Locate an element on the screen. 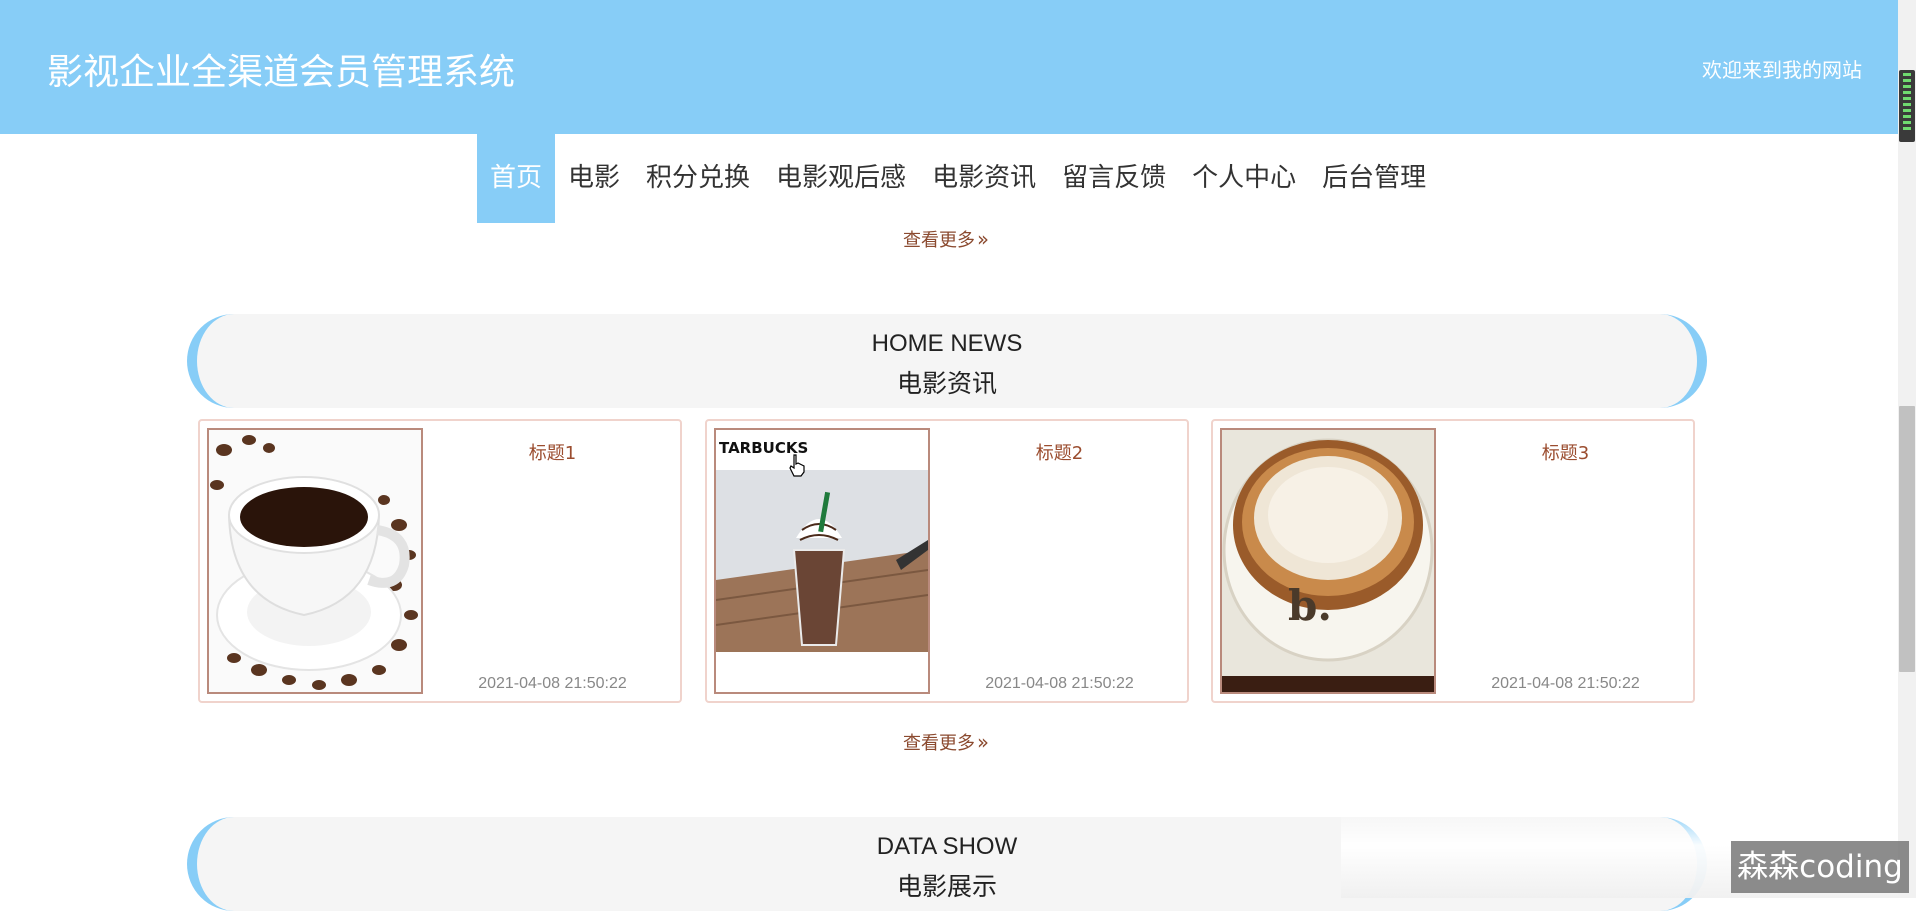 The image size is (1916, 911). nav-home: 首页 is located at coordinates (516, 178).